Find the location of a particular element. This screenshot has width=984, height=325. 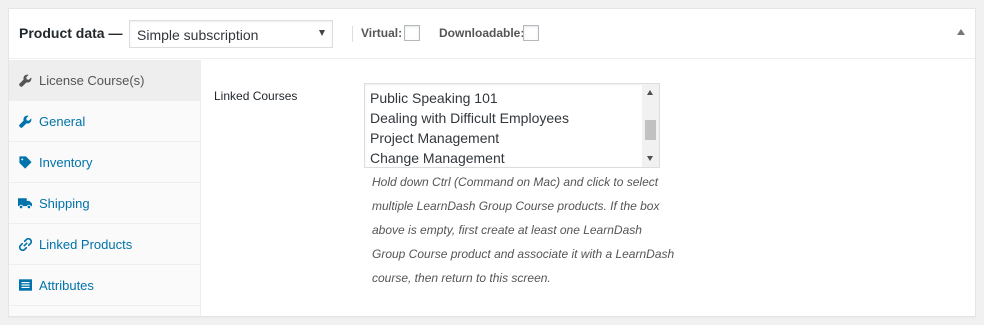

linked-courses-label: Linked Courses is located at coordinates (256, 96).